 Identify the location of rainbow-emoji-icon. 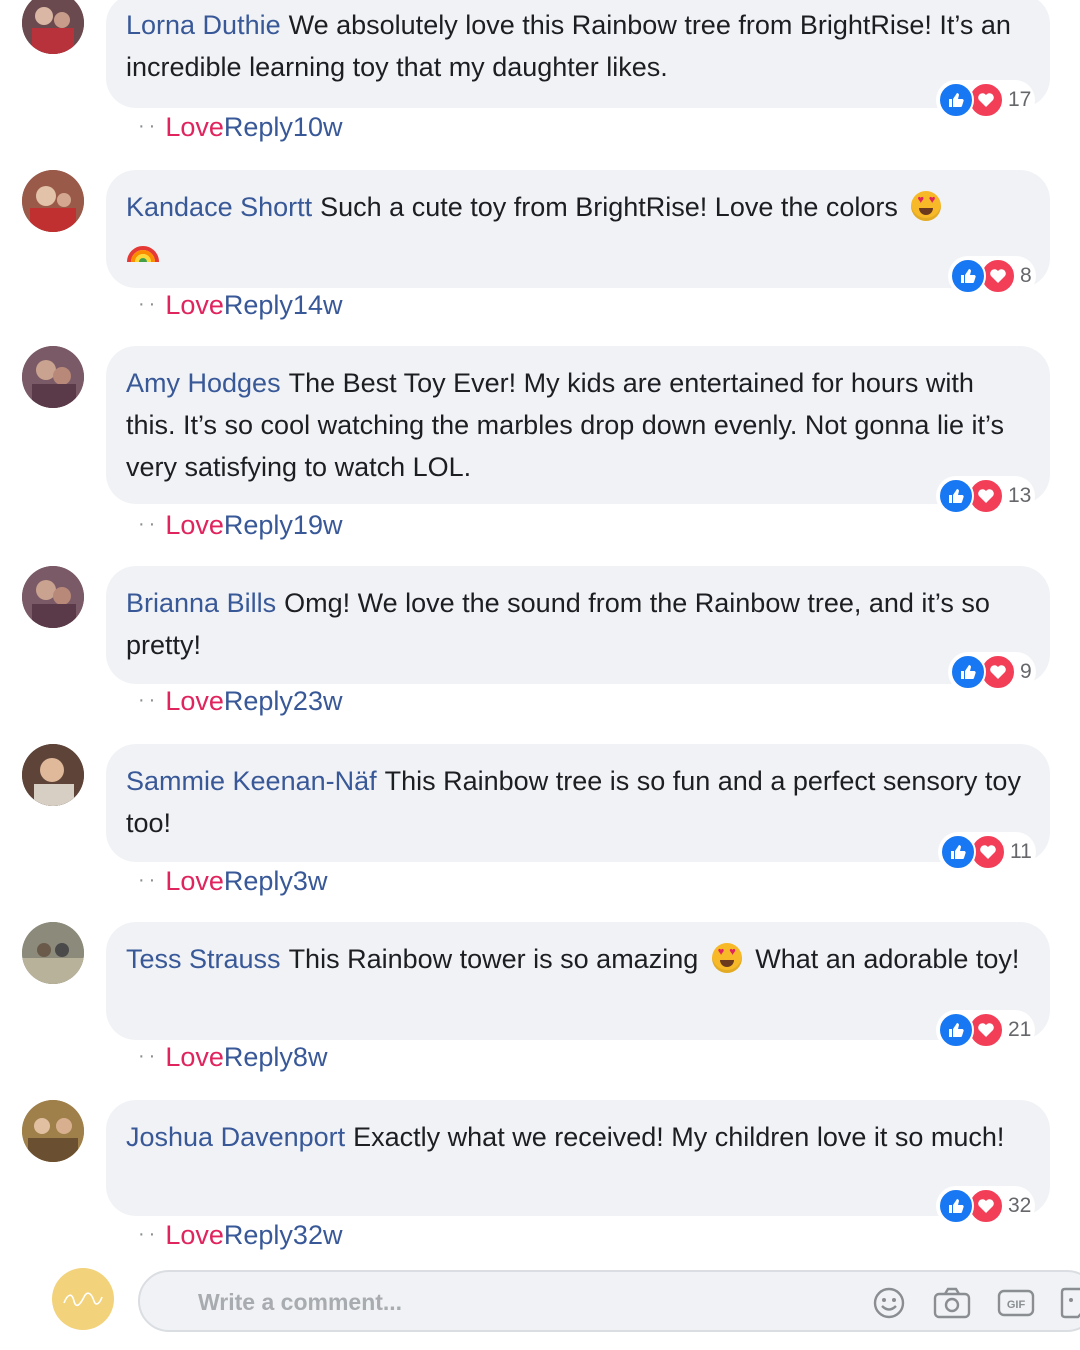
(143, 255).